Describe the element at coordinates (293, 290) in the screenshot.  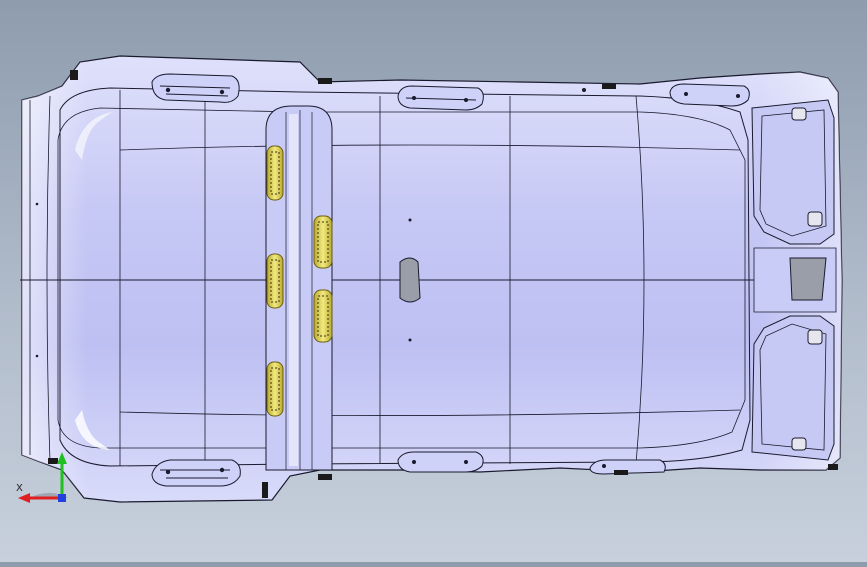
I see `center-channel-highlight` at that location.